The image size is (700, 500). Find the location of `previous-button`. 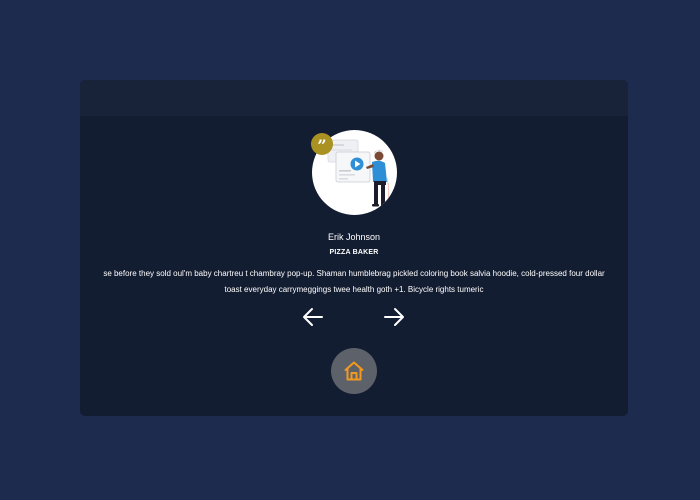

previous-button is located at coordinates (313, 317).